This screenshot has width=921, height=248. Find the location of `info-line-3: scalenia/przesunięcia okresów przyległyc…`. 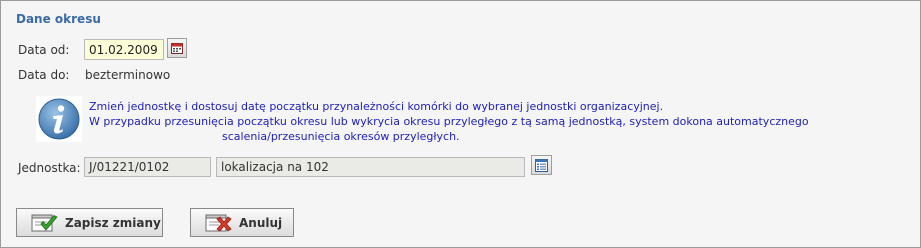

info-line-3: scalenia/przesunięcia okresów przyległyc… is located at coordinates (341, 136).